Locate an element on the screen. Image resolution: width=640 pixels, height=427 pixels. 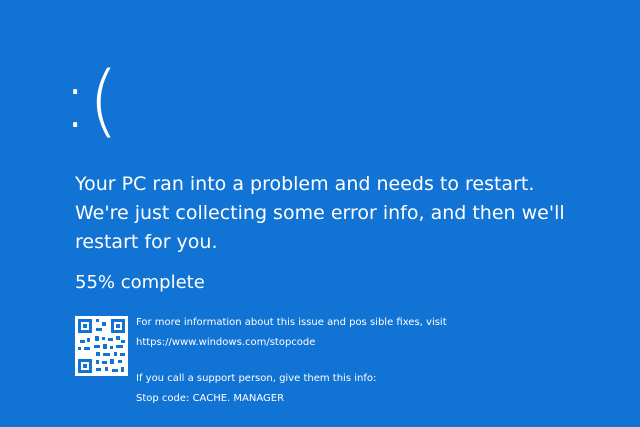
stop-code-text: Stop code: CACHE. MANAGER is located at coordinates (210, 398).